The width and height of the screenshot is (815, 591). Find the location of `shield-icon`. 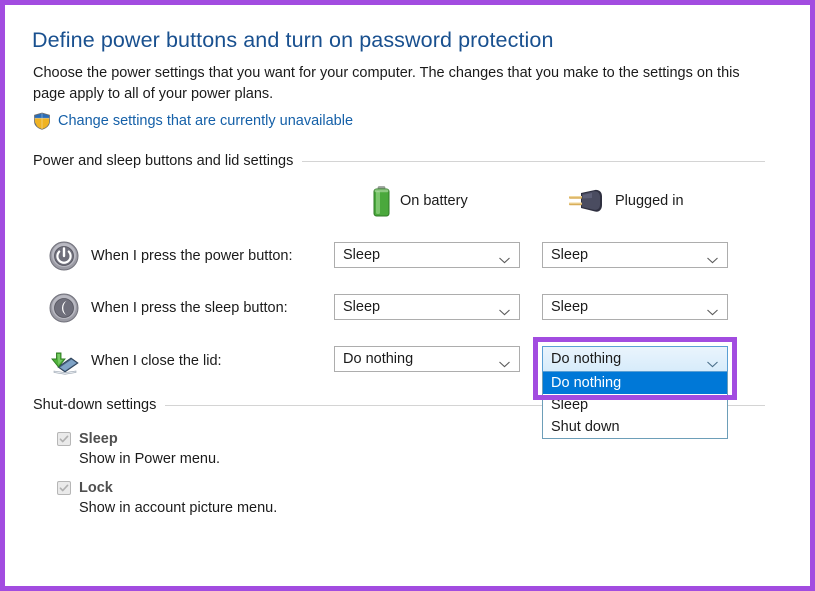

shield-icon is located at coordinates (42, 121).